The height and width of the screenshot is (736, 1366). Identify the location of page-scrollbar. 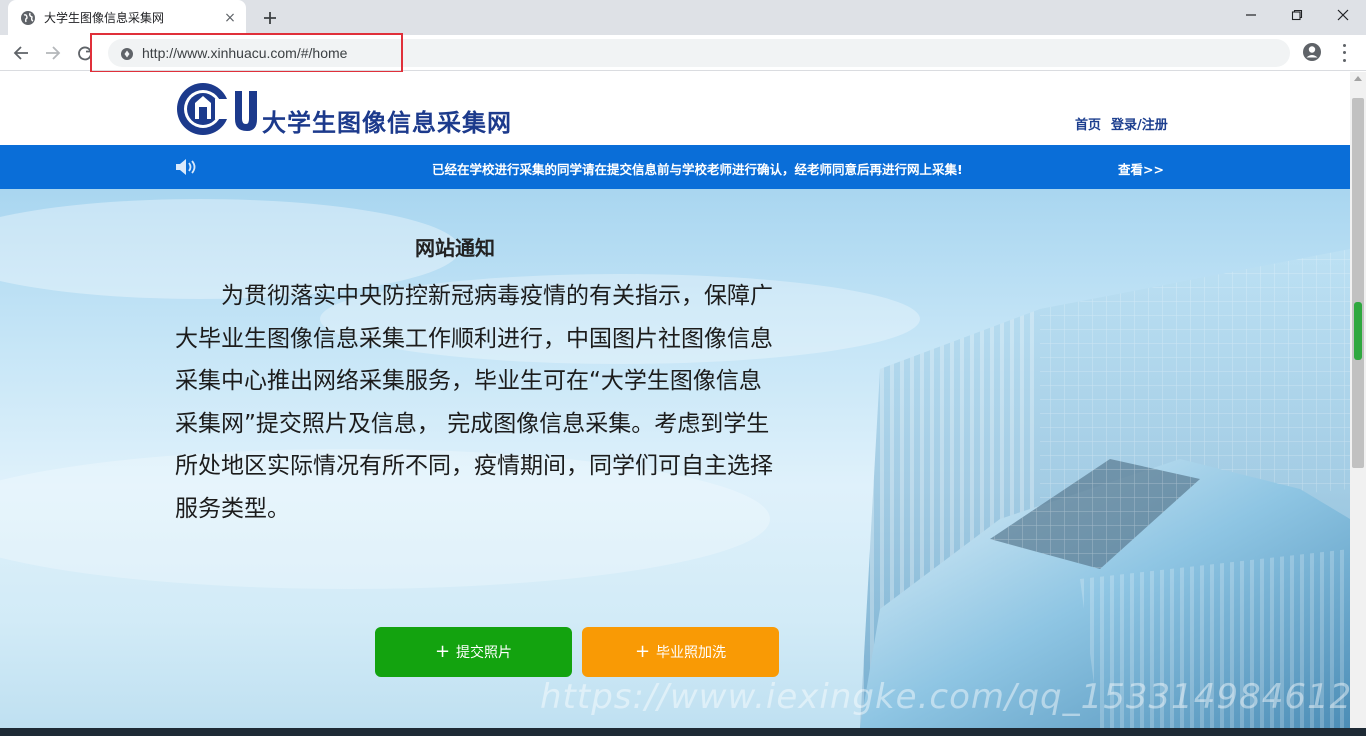
(1358, 400).